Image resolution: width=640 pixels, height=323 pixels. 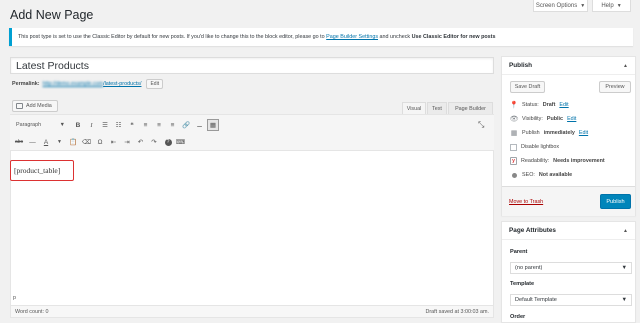 I want to click on italic-icon: I, so click(x=92, y=125).